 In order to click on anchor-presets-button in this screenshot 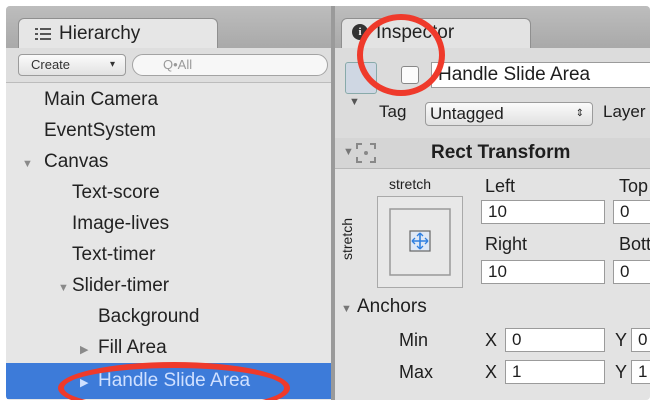, I will do `click(420, 242)`.